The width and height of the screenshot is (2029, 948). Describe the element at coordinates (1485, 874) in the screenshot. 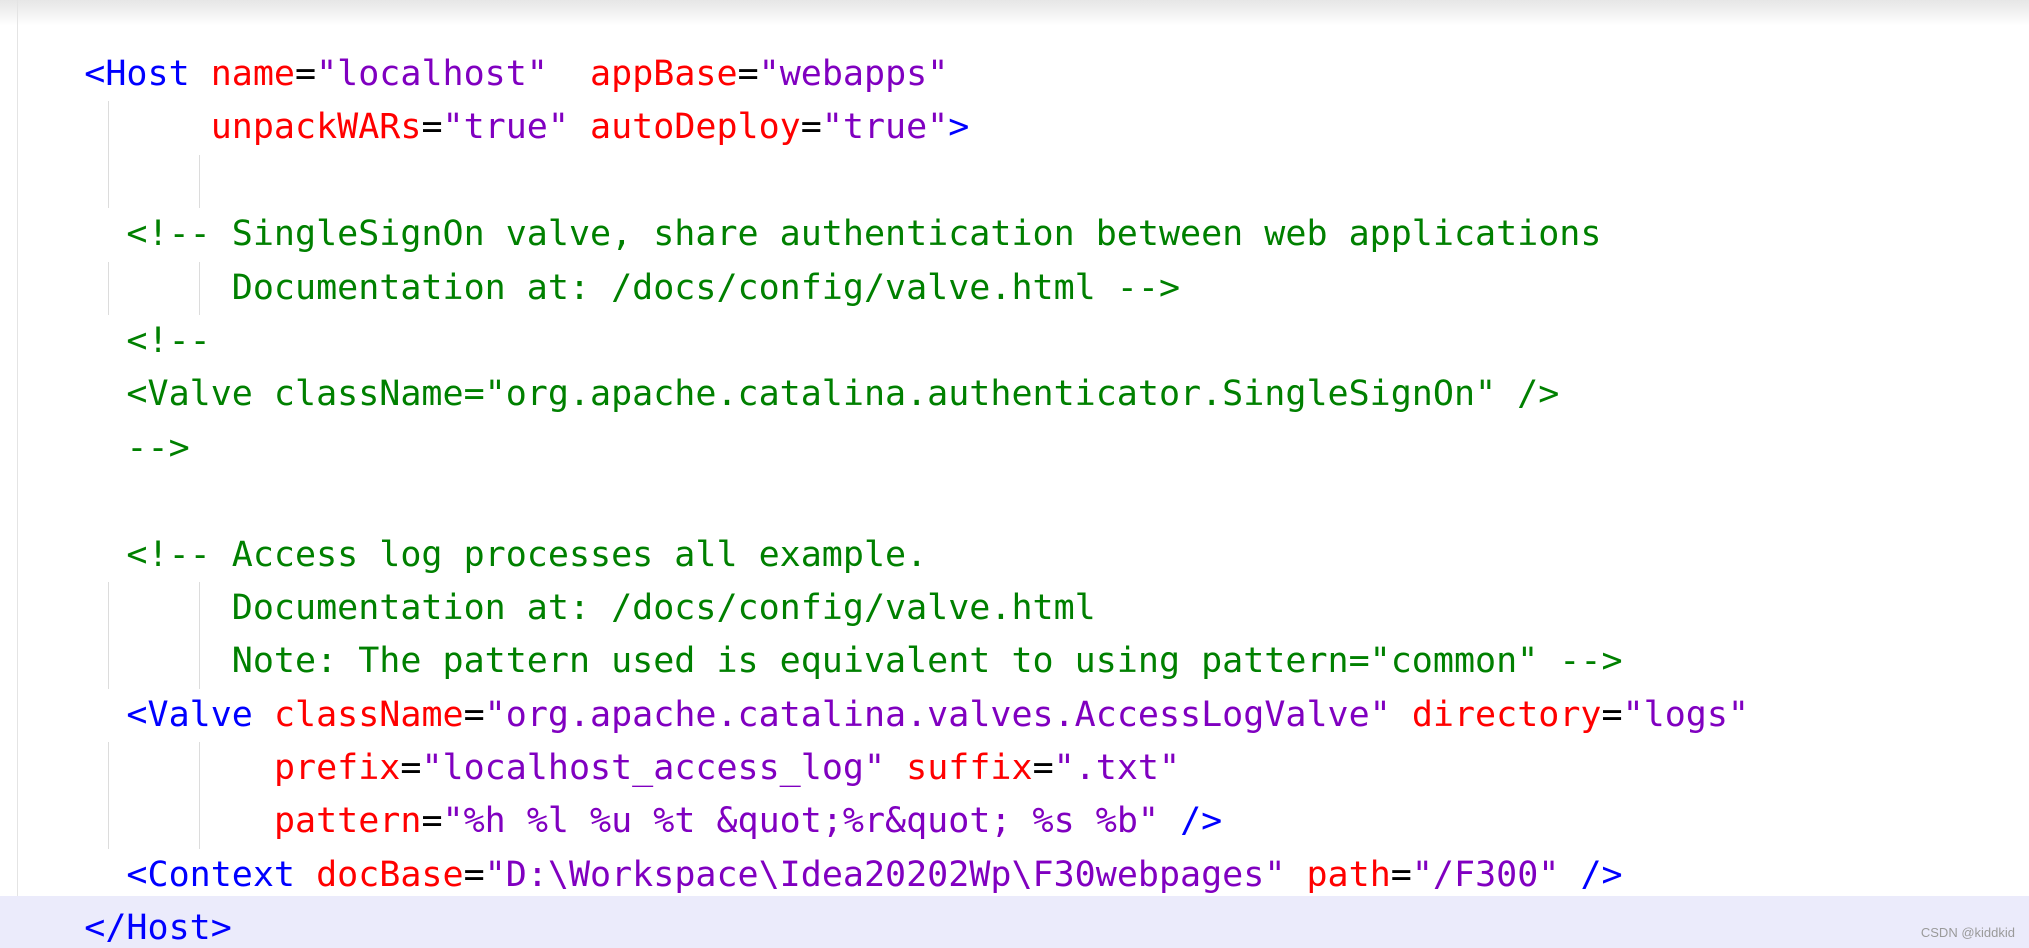

I see `code-token: "/F300"` at that location.